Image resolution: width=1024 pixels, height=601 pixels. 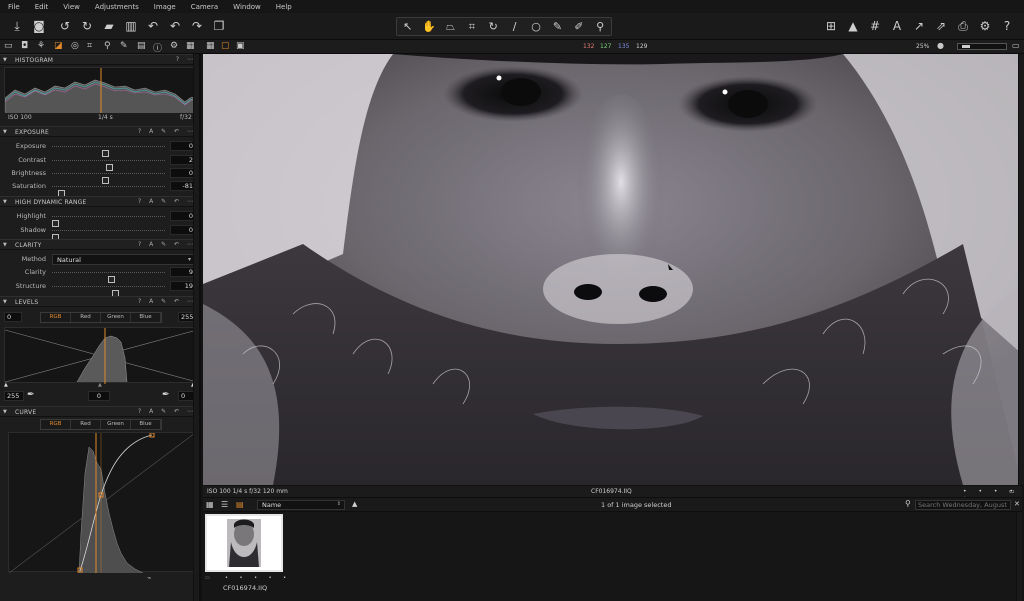 I want to click on lens-tab-icon: ◎, so click(x=75, y=46).